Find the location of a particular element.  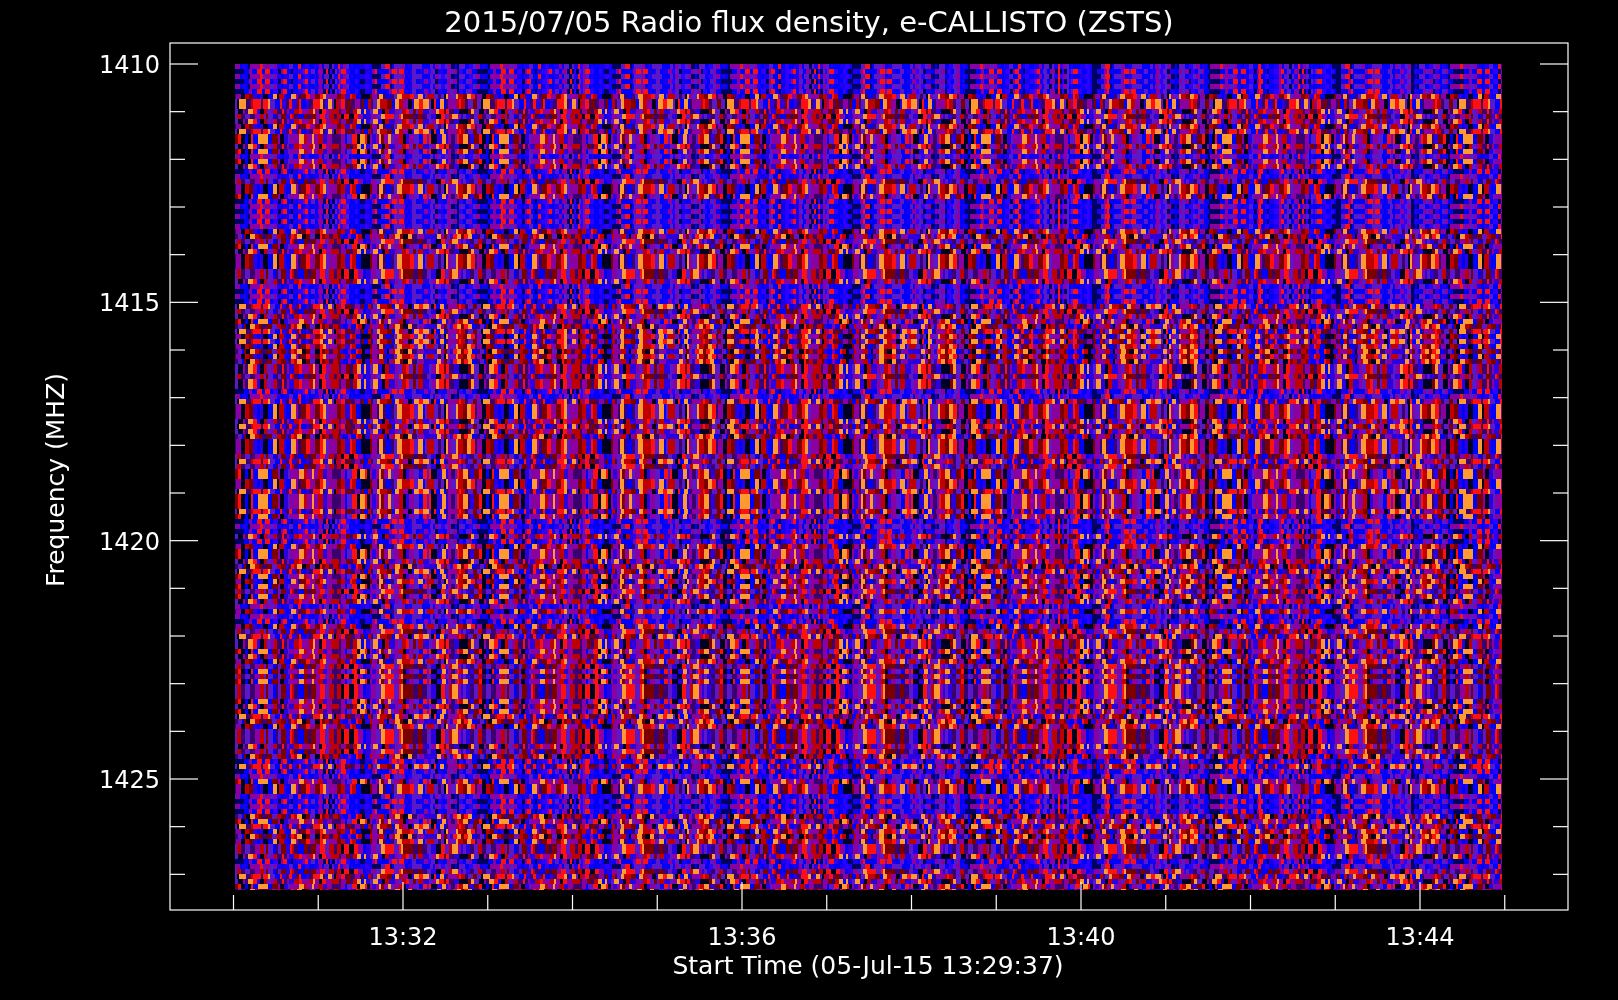

y-tick-label: 1420 is located at coordinates (129, 541).